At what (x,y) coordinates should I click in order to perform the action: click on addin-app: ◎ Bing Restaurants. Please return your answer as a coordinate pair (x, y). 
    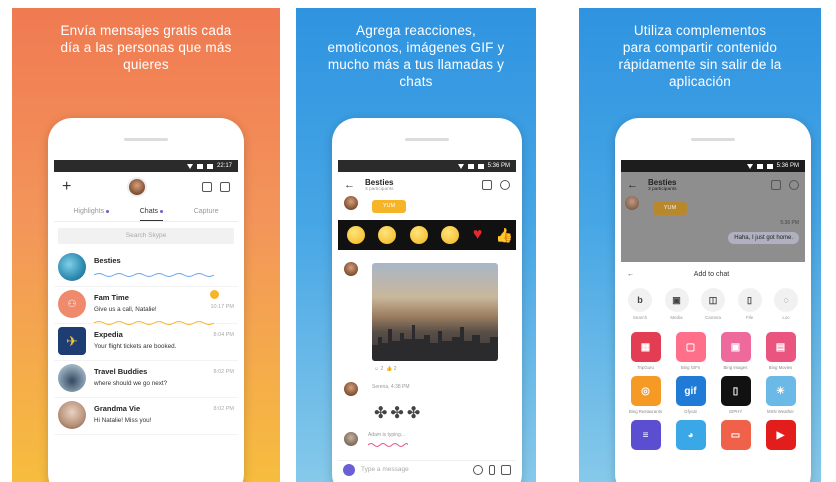
    Looking at the image, I should click on (645, 395).